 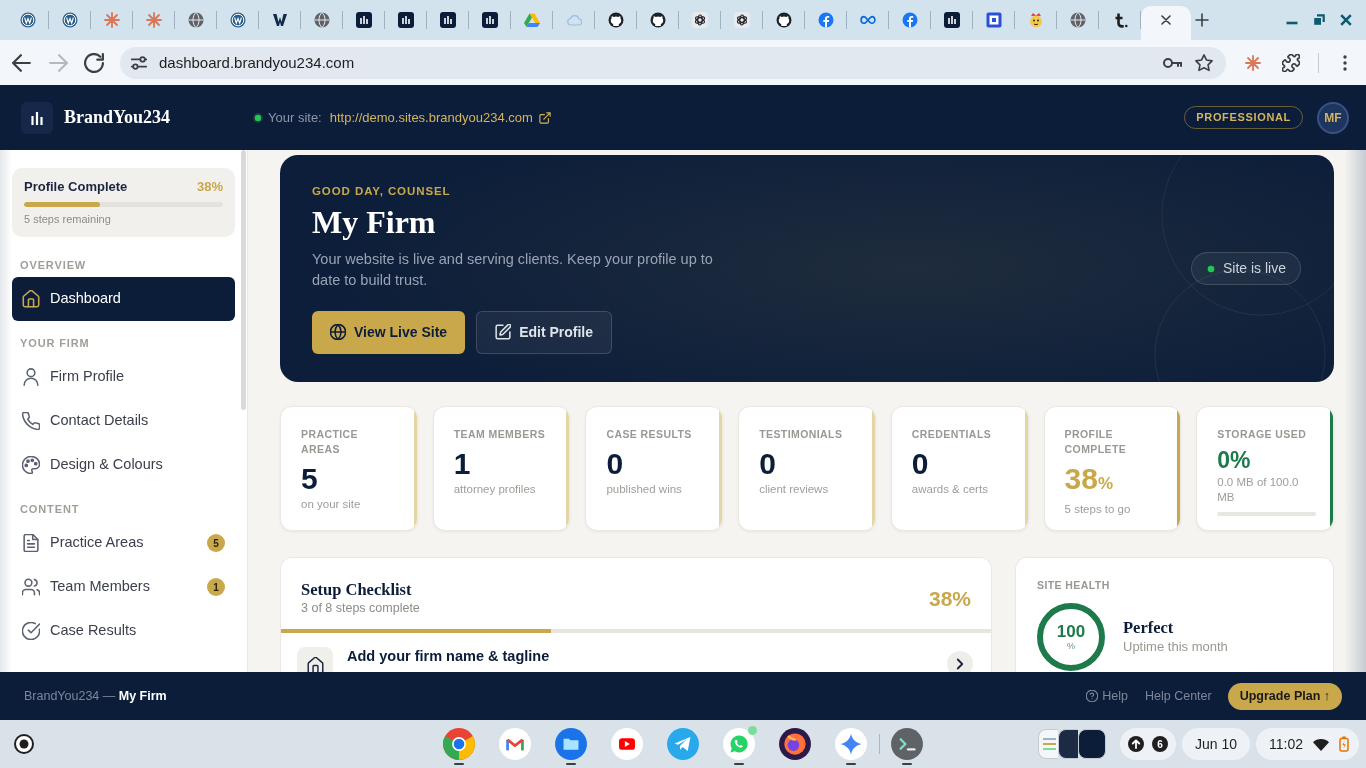 What do you see at coordinates (1081, 479) in the screenshot?
I see `stat-value: 38` at bounding box center [1081, 479].